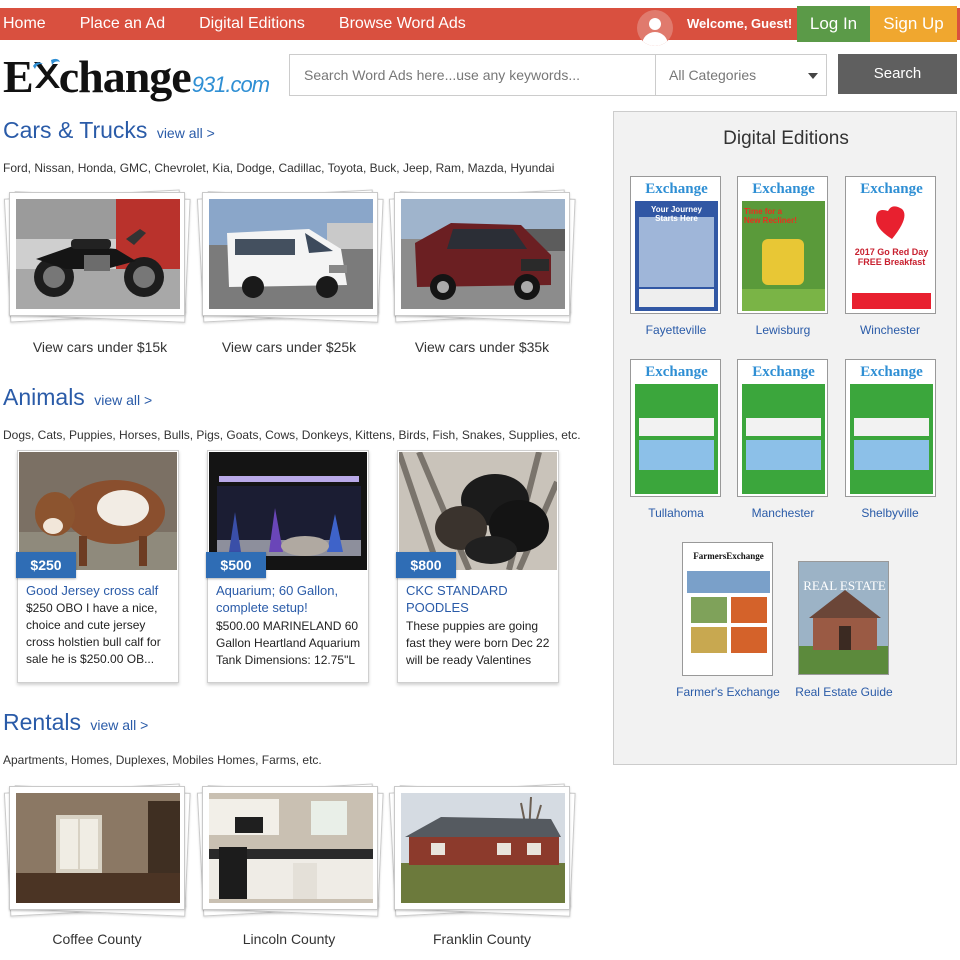 Image resolution: width=960 pixels, height=960 pixels. Describe the element at coordinates (728, 692) in the screenshot. I see `edition-farmers-exchange: Farmer's Exchange` at that location.